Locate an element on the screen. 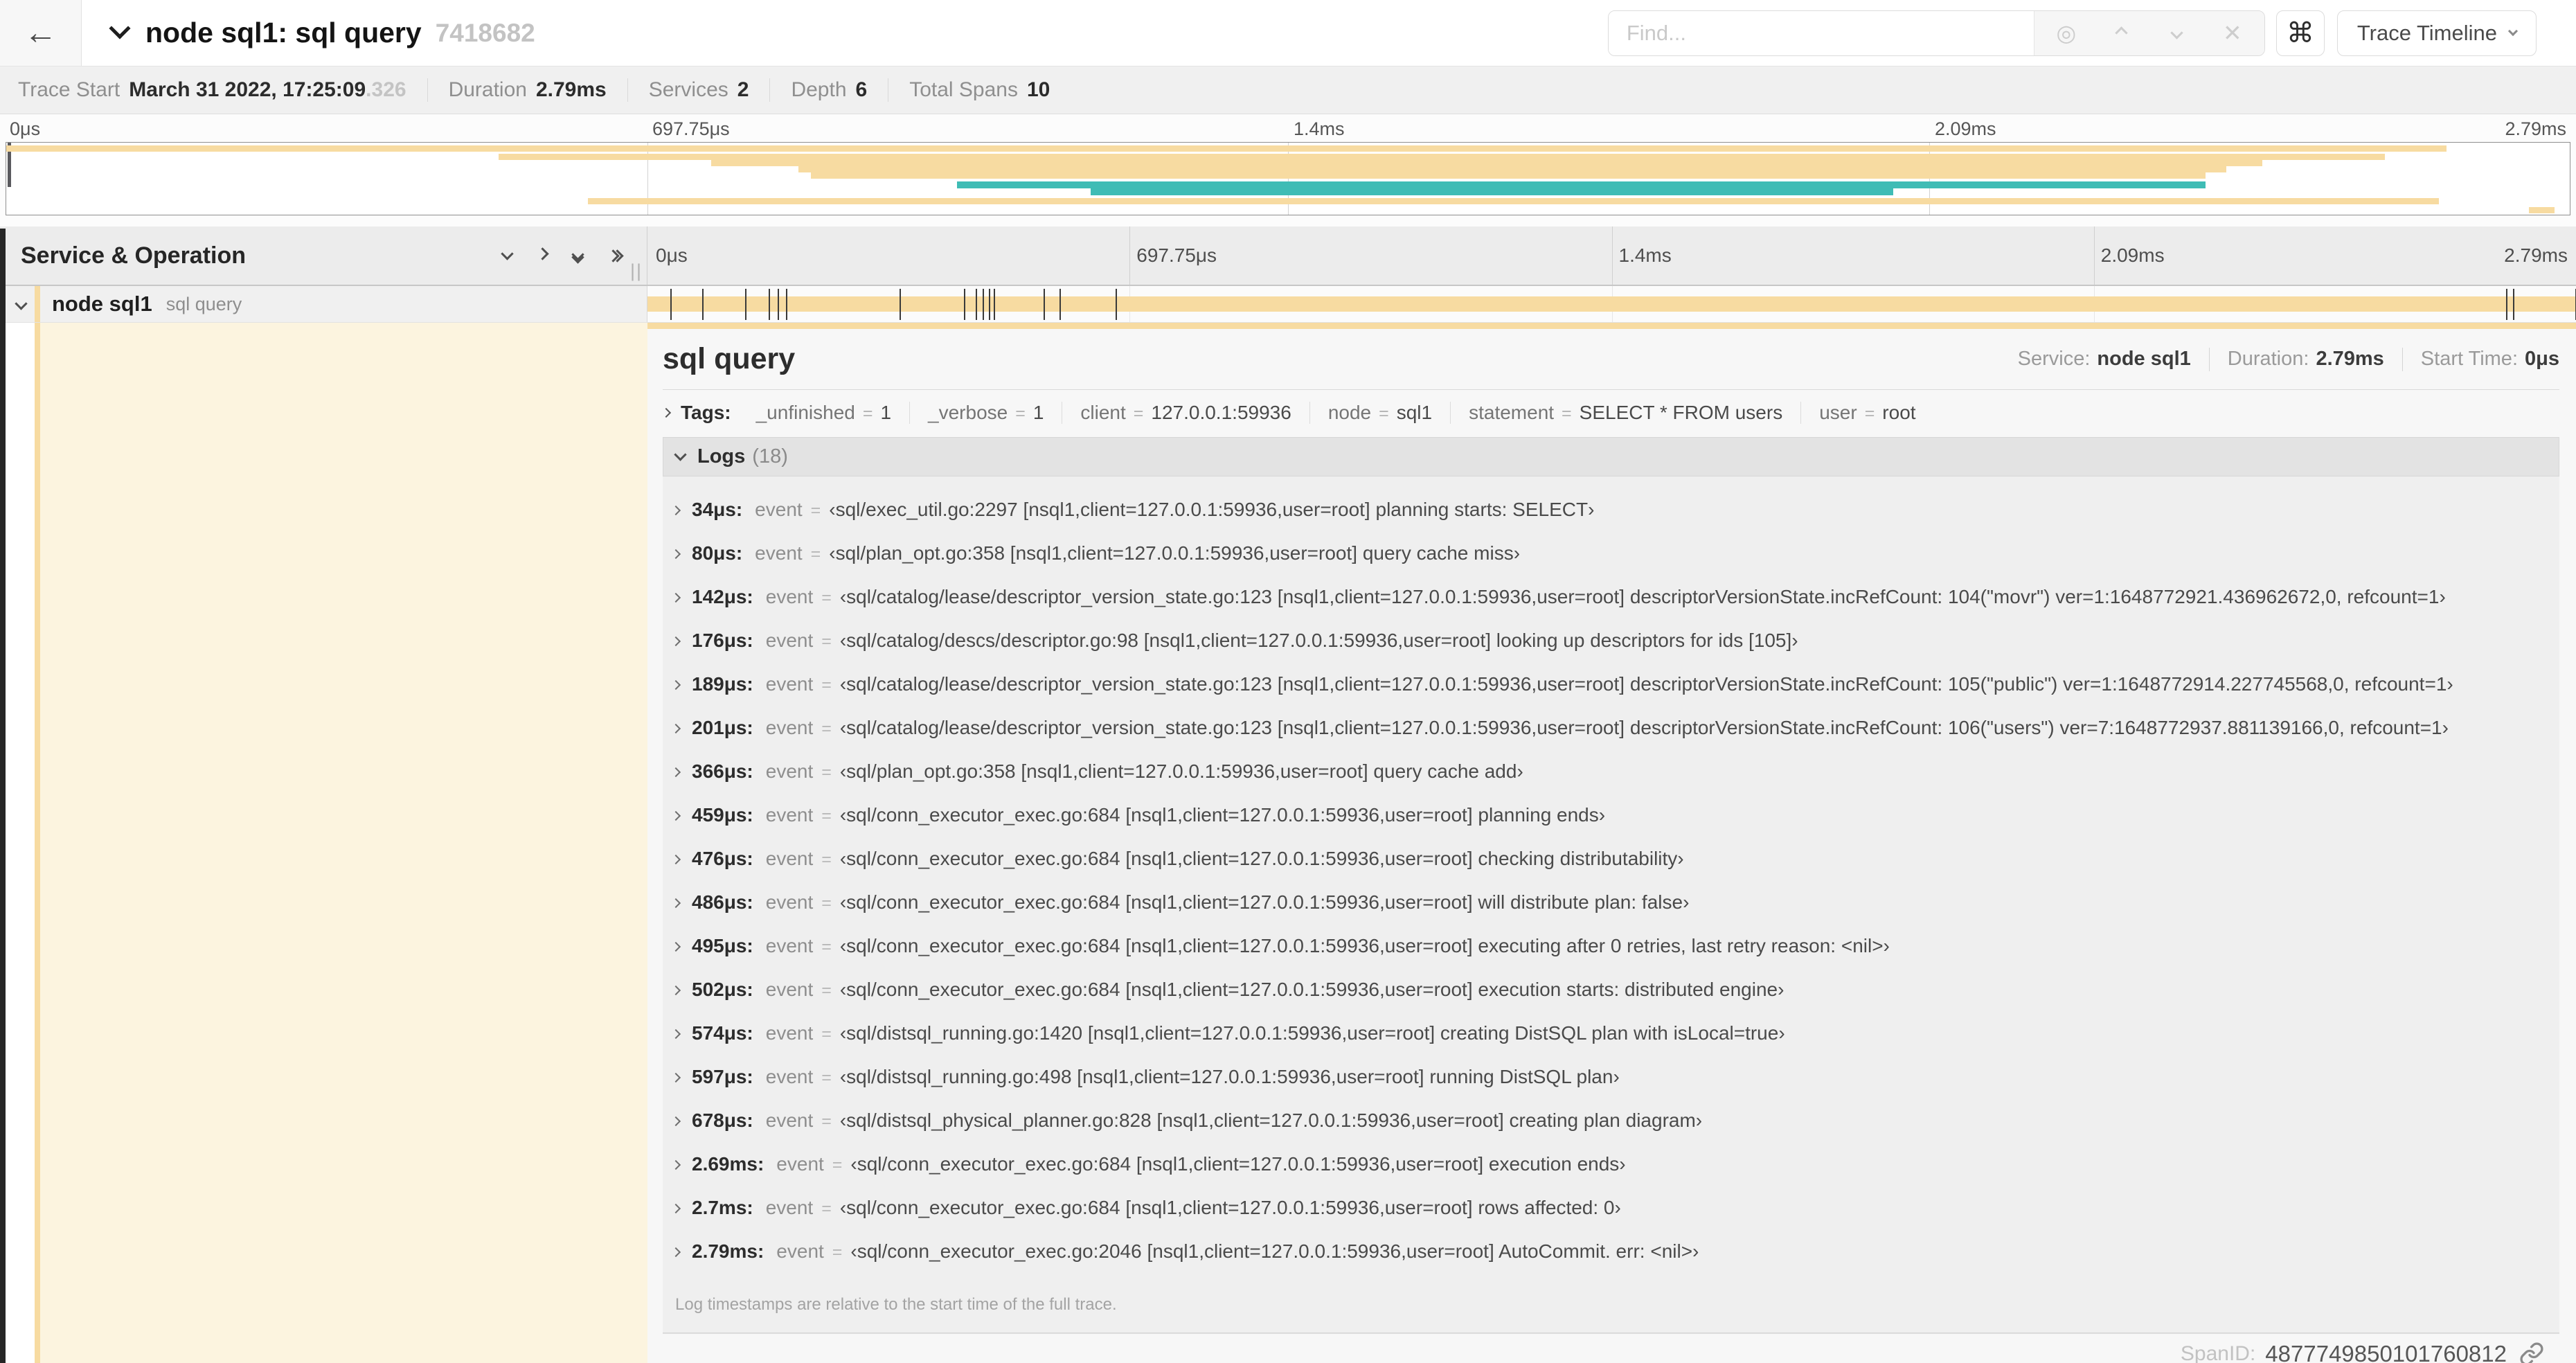  log-timestamp: 189μs: is located at coordinates (722, 684).